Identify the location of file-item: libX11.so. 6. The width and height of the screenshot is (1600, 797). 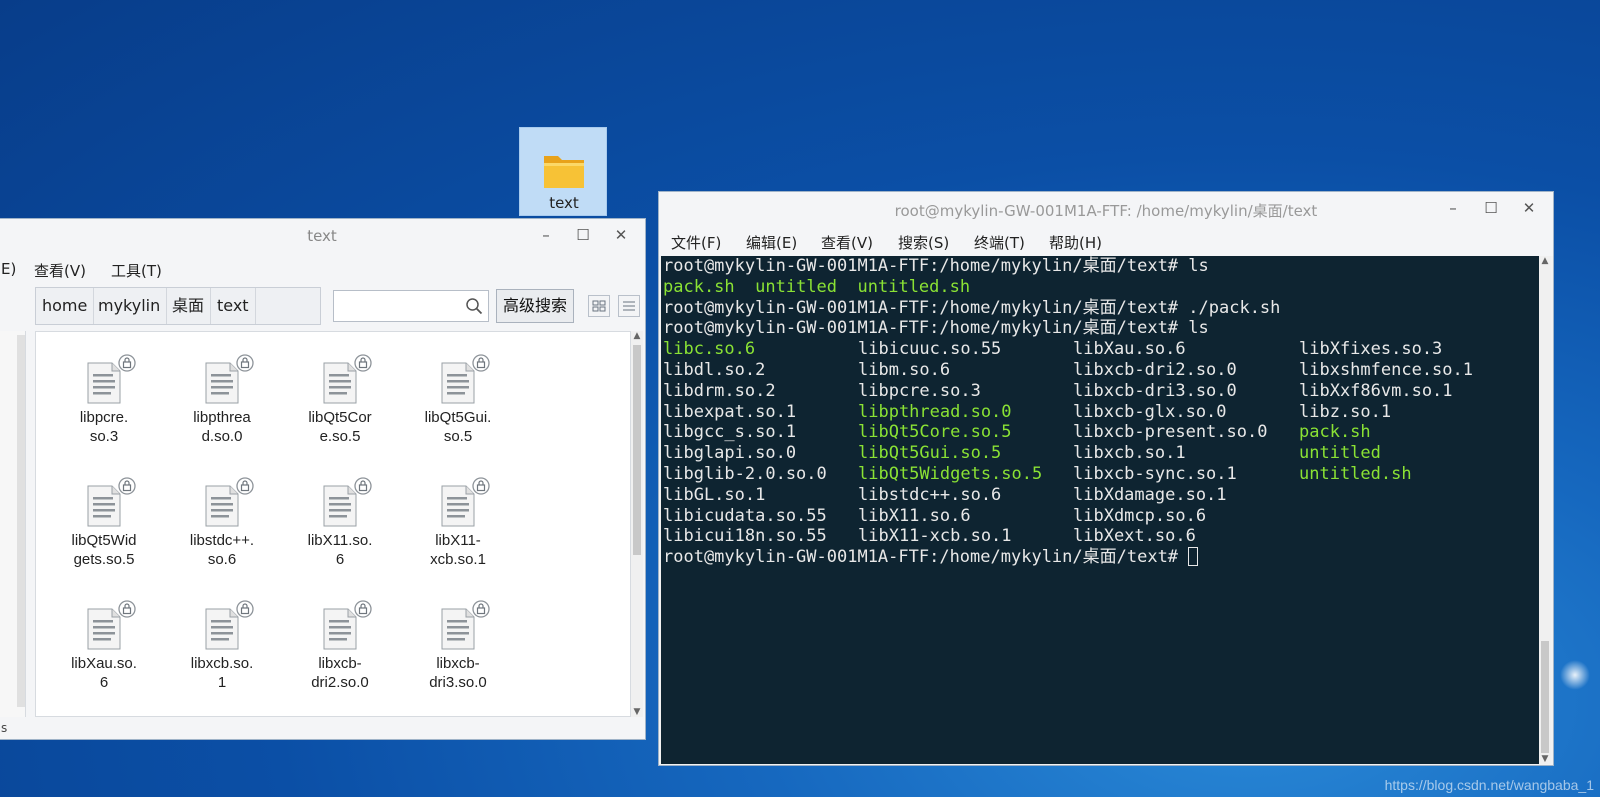
(340, 522).